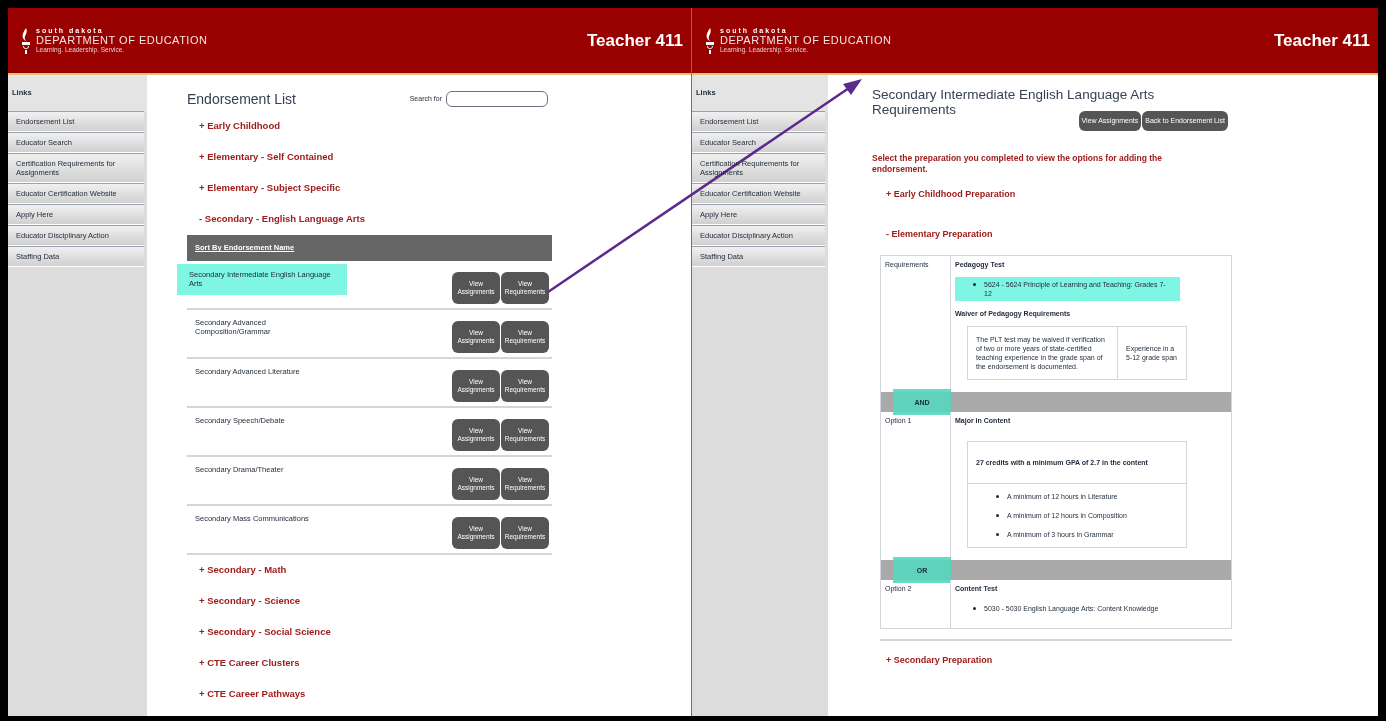 This screenshot has width=1386, height=721. Describe the element at coordinates (1017, 164) in the screenshot. I see `instruction-text: Select the preparation you completed to view the options for adding the endorsement.` at that location.